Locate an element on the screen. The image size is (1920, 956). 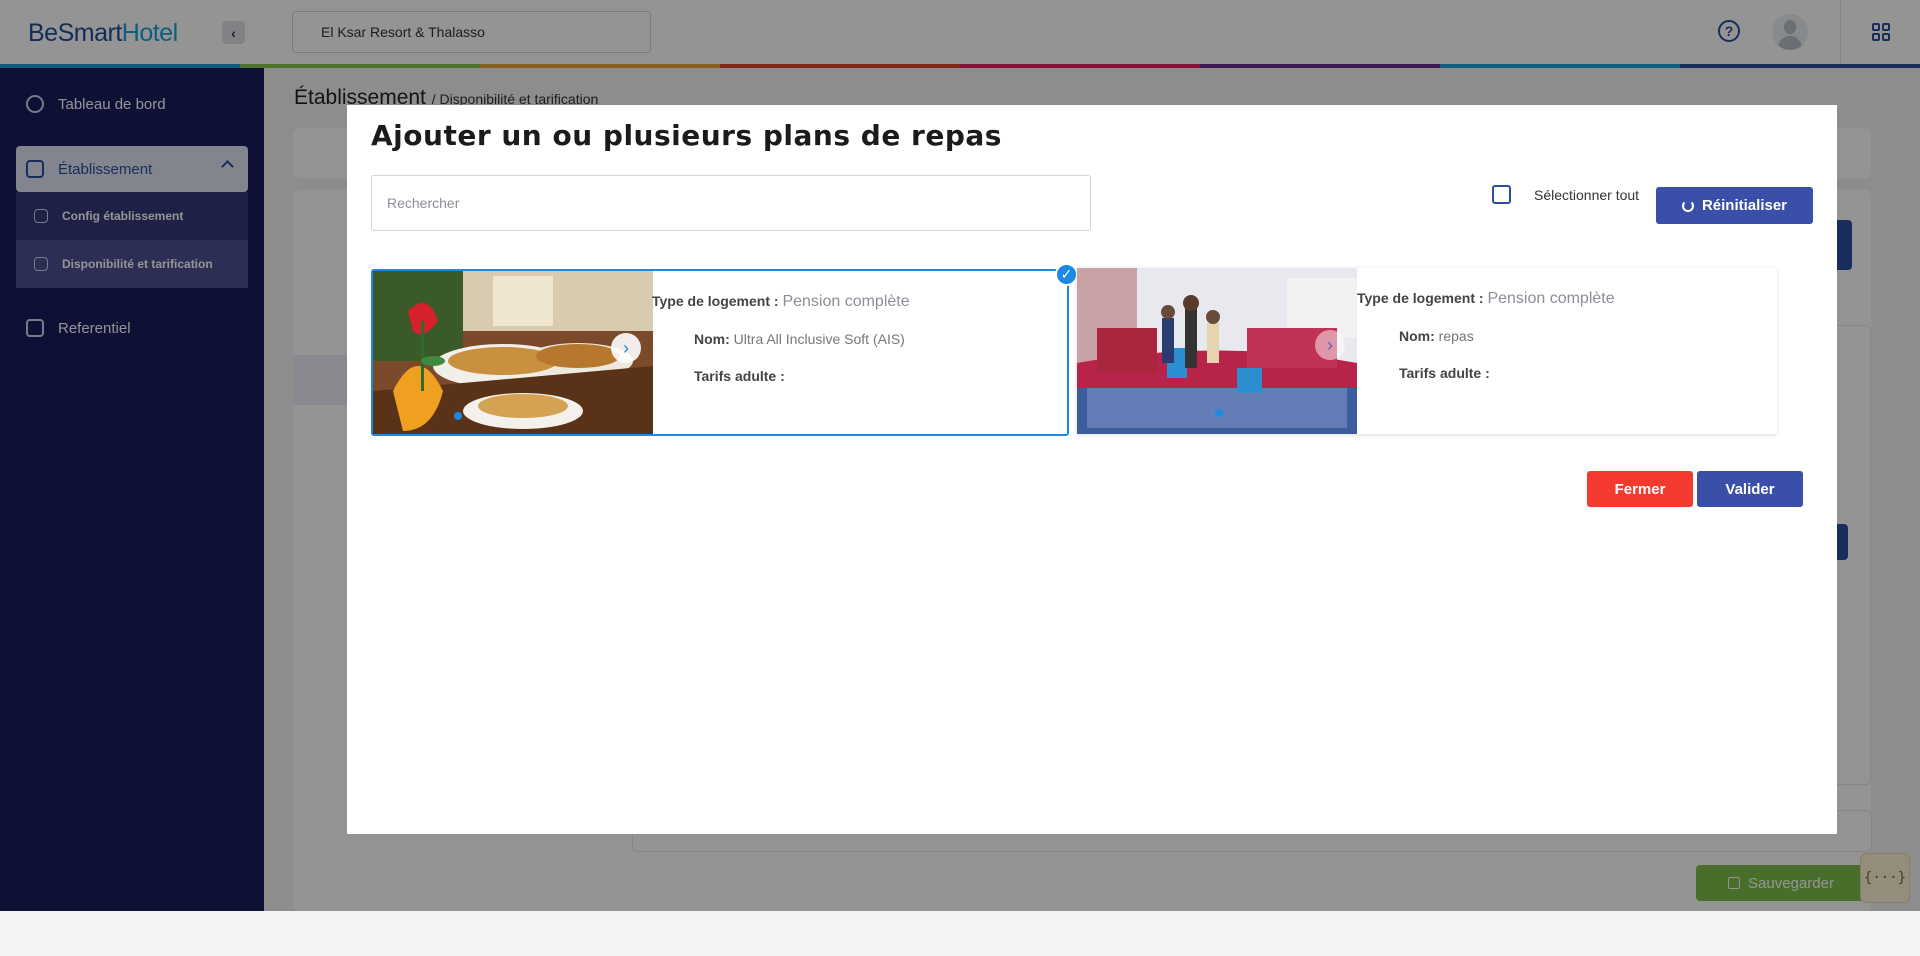
check-icon: ✓ is located at coordinates (1066, 274).